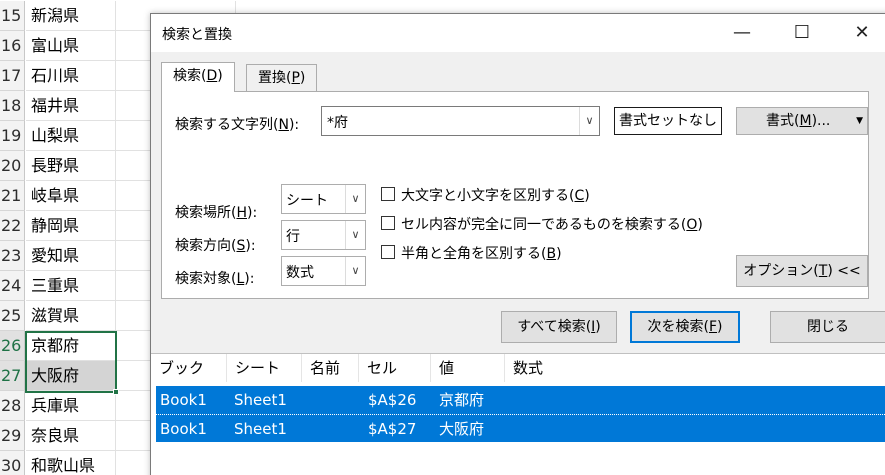 The image size is (885, 475). I want to click on header-sheet: シート, so click(264, 368).